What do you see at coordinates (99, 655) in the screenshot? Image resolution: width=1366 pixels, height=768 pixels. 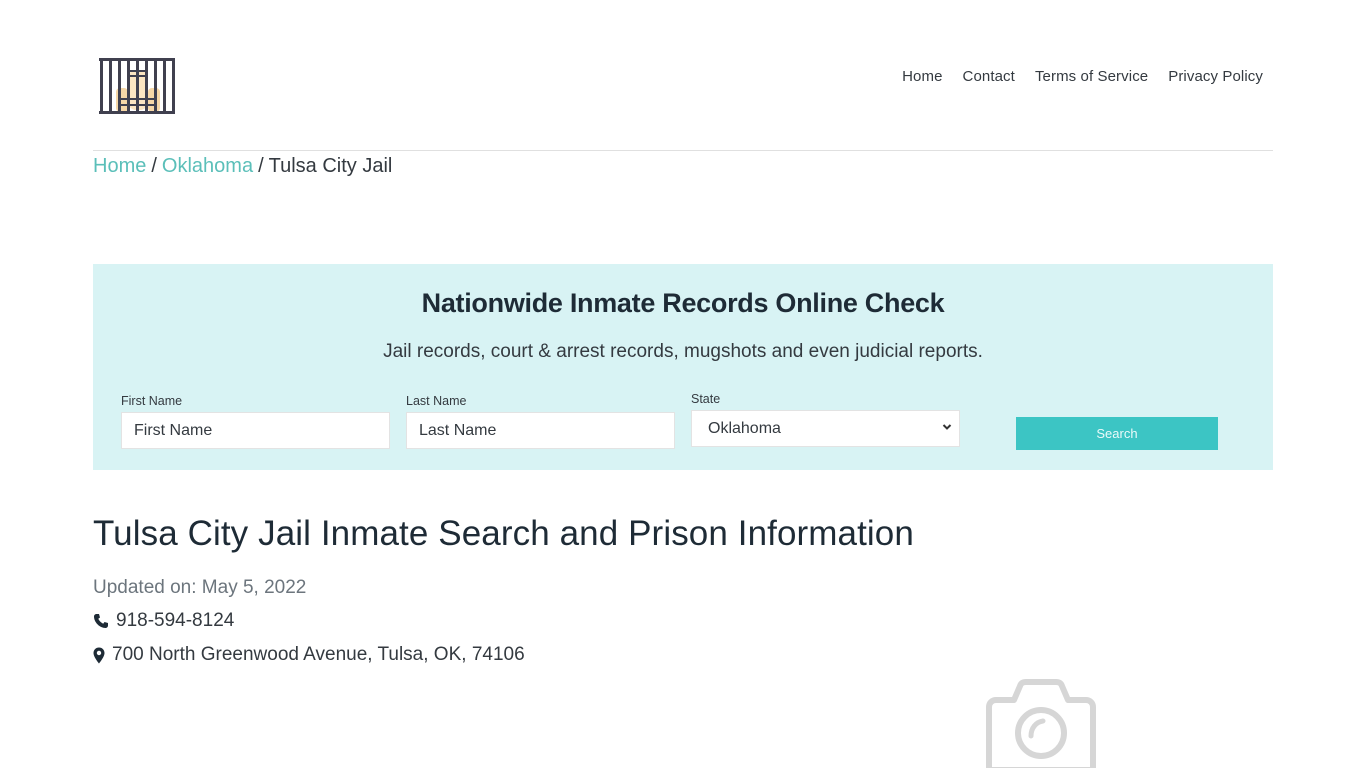 I see `map-marker-icon` at bounding box center [99, 655].